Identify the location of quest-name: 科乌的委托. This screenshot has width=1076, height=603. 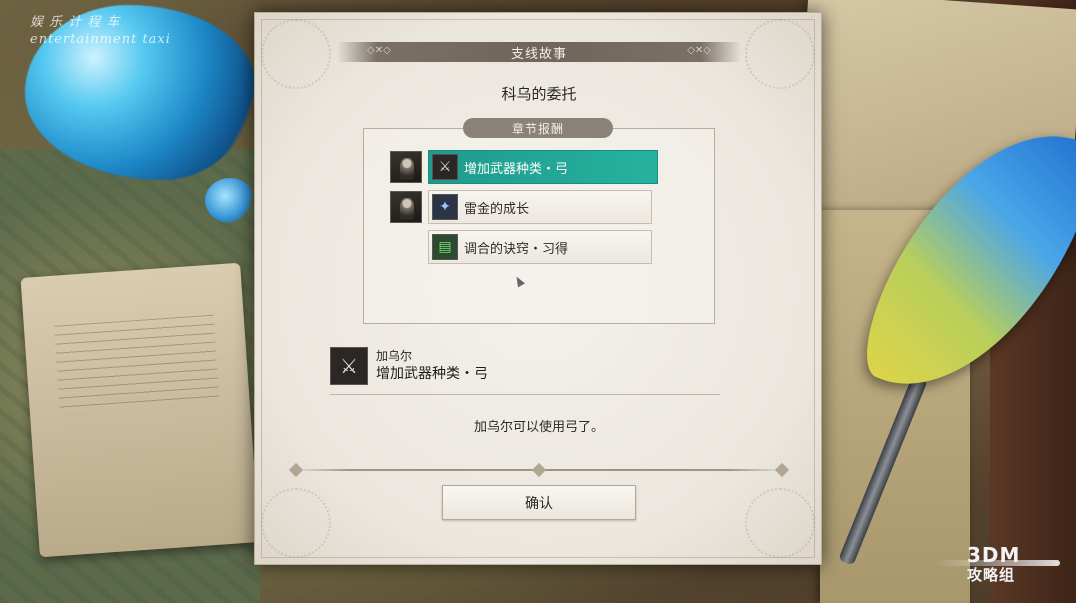
(539, 94).